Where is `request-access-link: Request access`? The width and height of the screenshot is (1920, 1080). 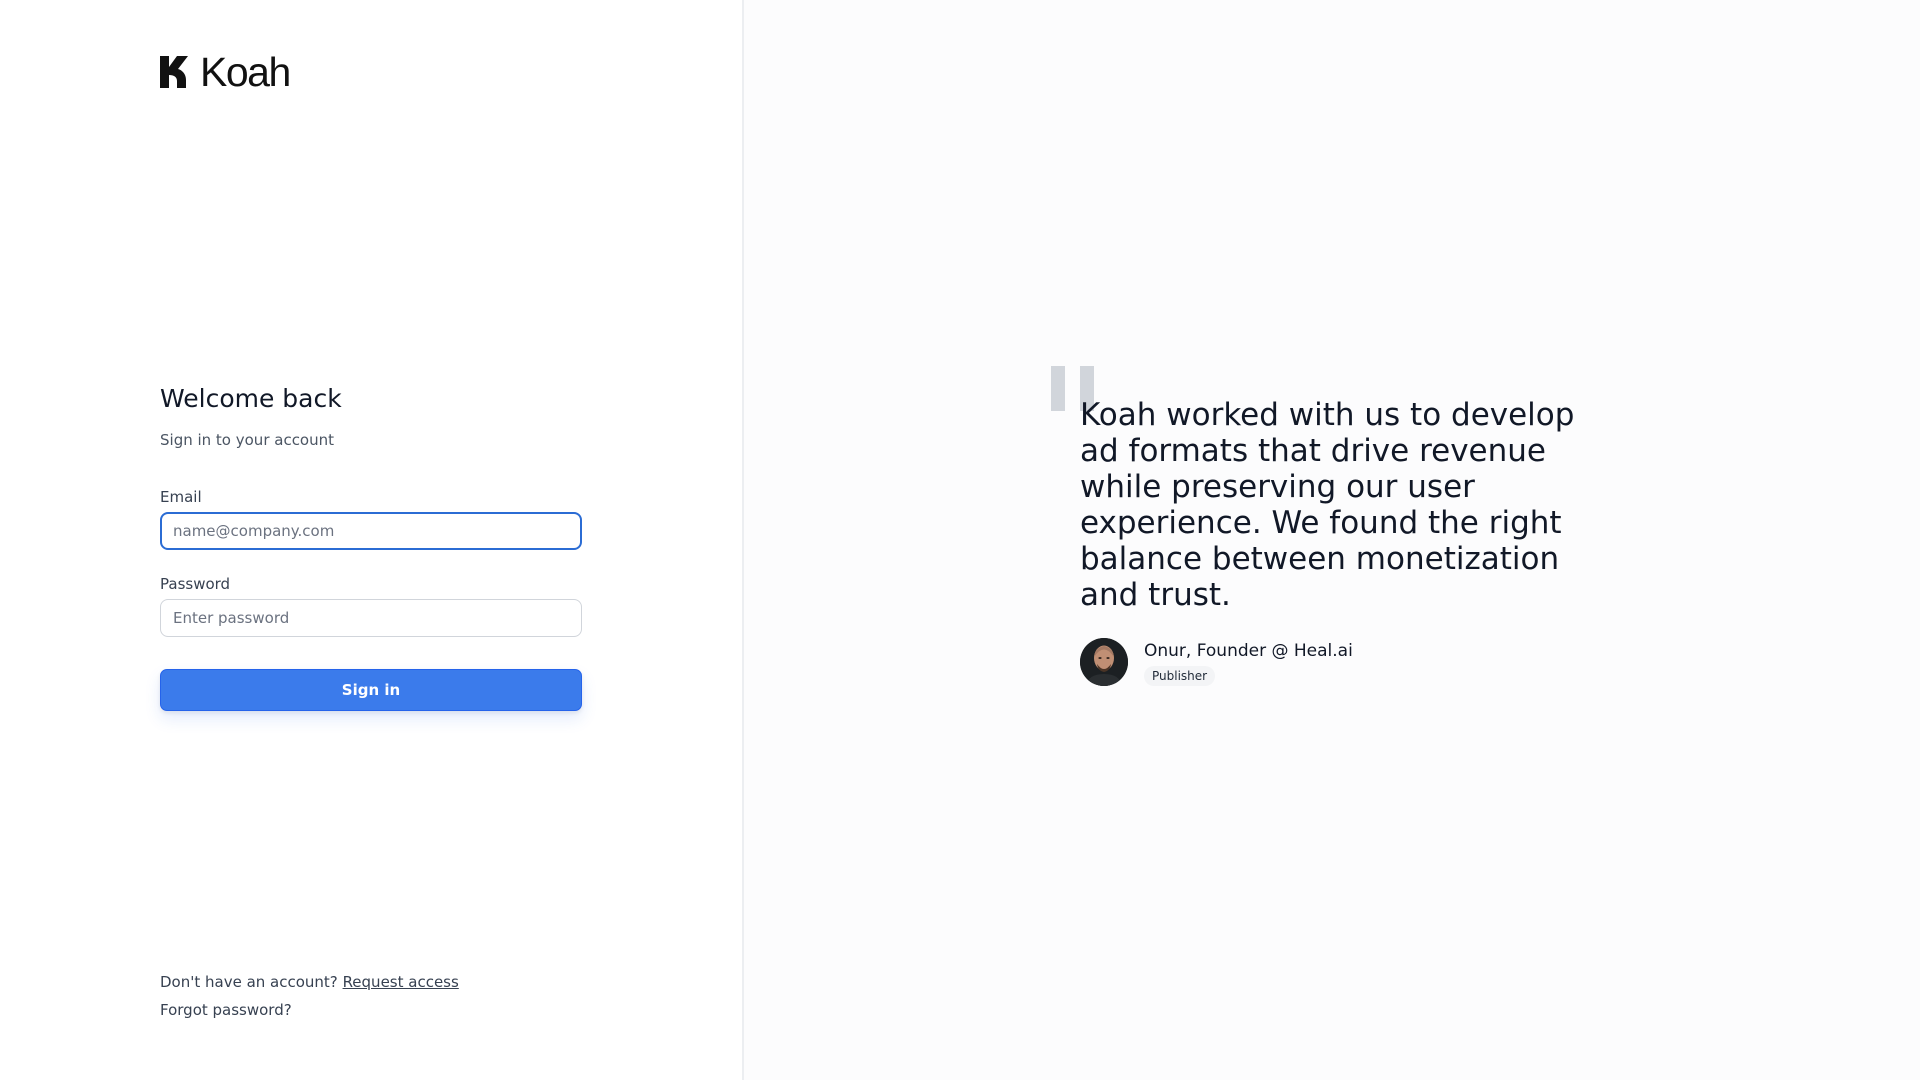
request-access-link: Request access is located at coordinates (401, 982).